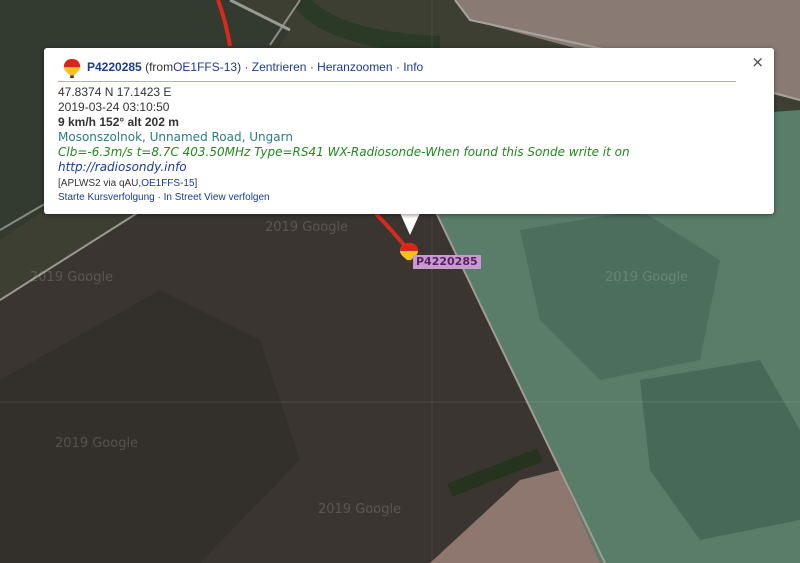  What do you see at coordinates (115, 92) in the screenshot?
I see `coordinates: 47.8374 N 17.1423 E` at bounding box center [115, 92].